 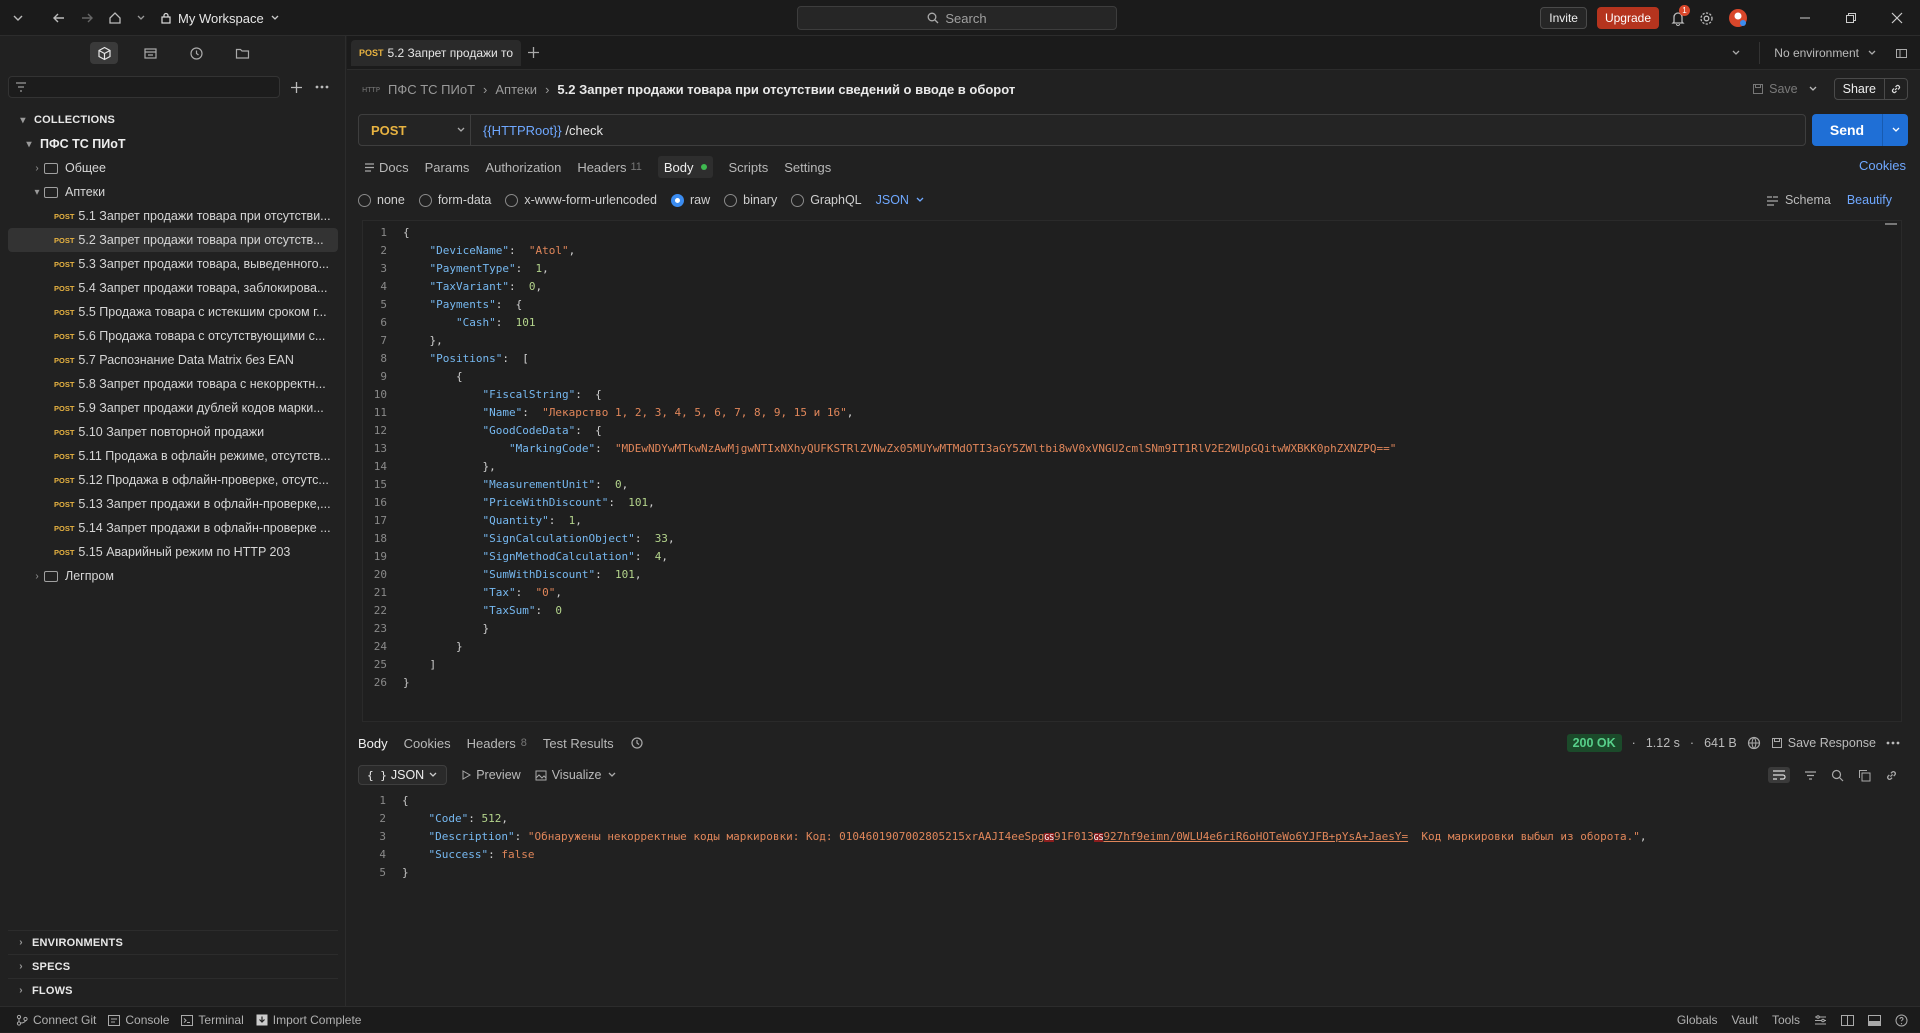 What do you see at coordinates (212, 1020) in the screenshot?
I see `terminal-button: Terminal` at bounding box center [212, 1020].